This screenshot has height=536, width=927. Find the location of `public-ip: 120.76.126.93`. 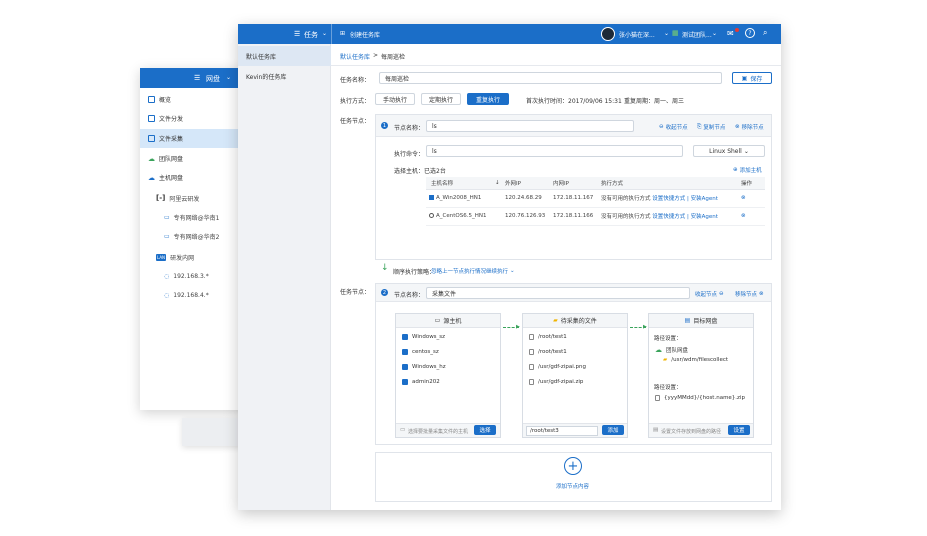

public-ip: 120.76.126.93 is located at coordinates (526, 216).